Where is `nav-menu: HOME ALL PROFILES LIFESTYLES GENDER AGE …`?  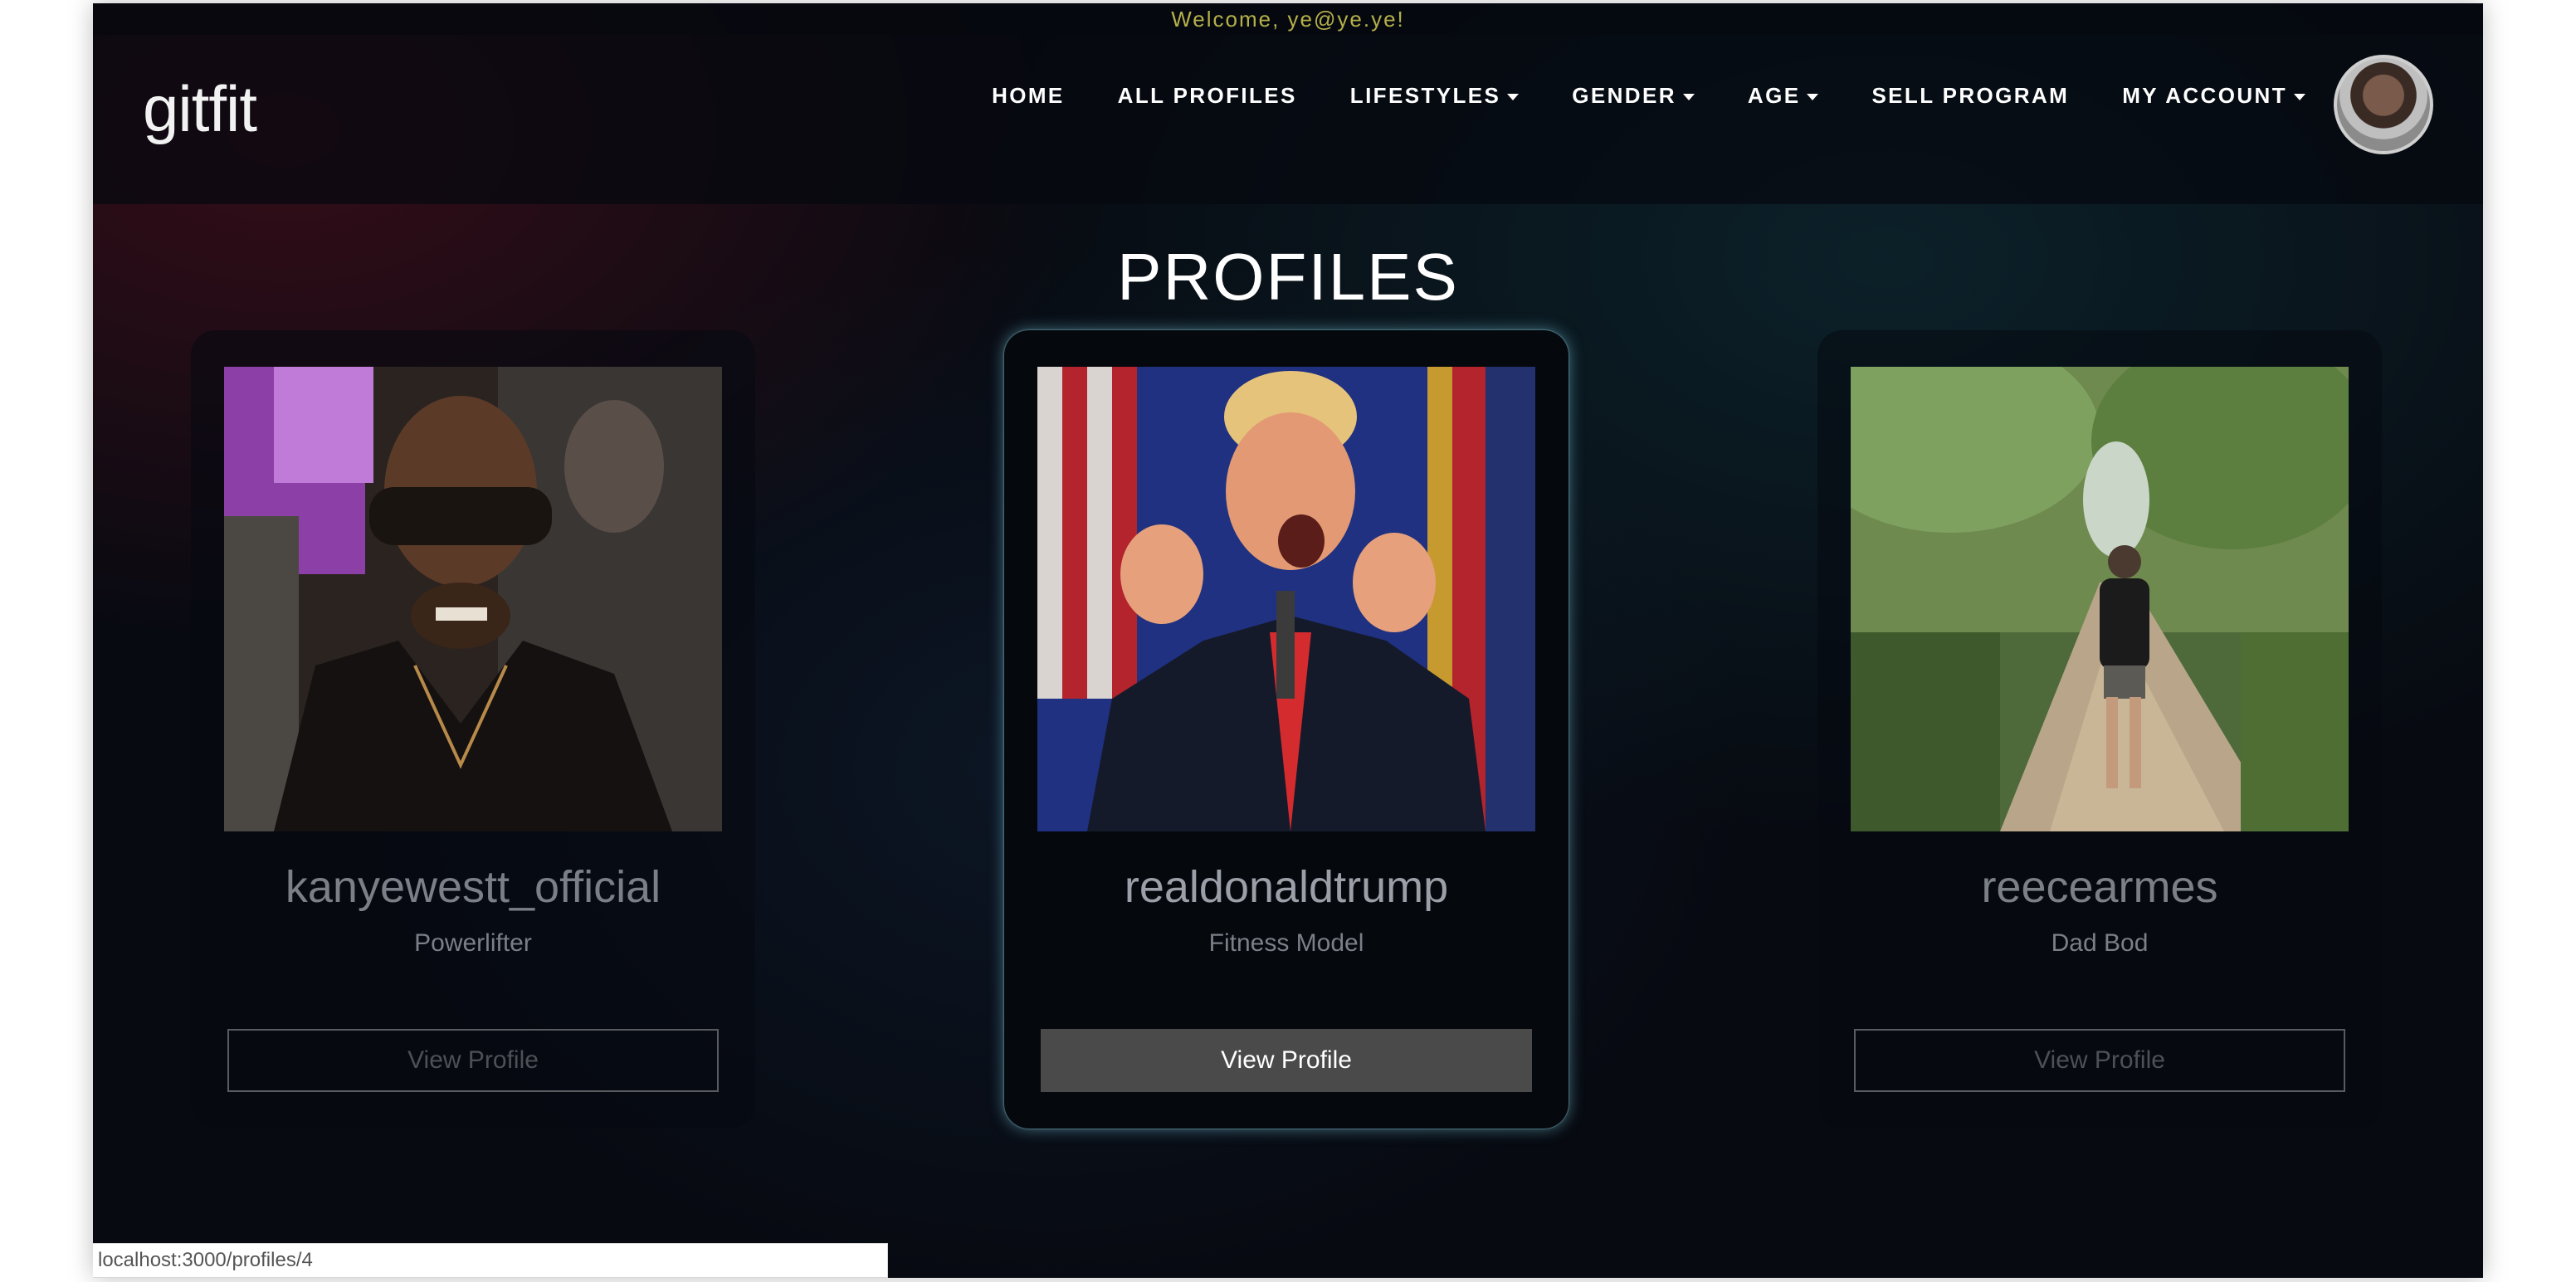
nav-menu: HOME ALL PROFILES LIFESTYLES GENDER AGE … is located at coordinates (1649, 96).